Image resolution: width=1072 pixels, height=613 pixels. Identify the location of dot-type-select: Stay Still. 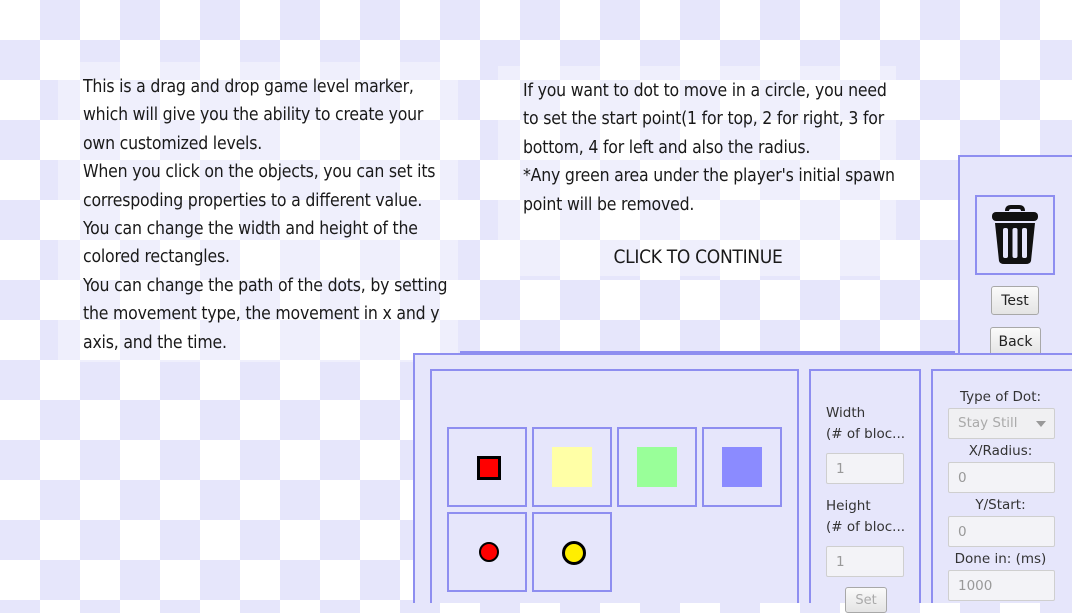
(1001, 423).